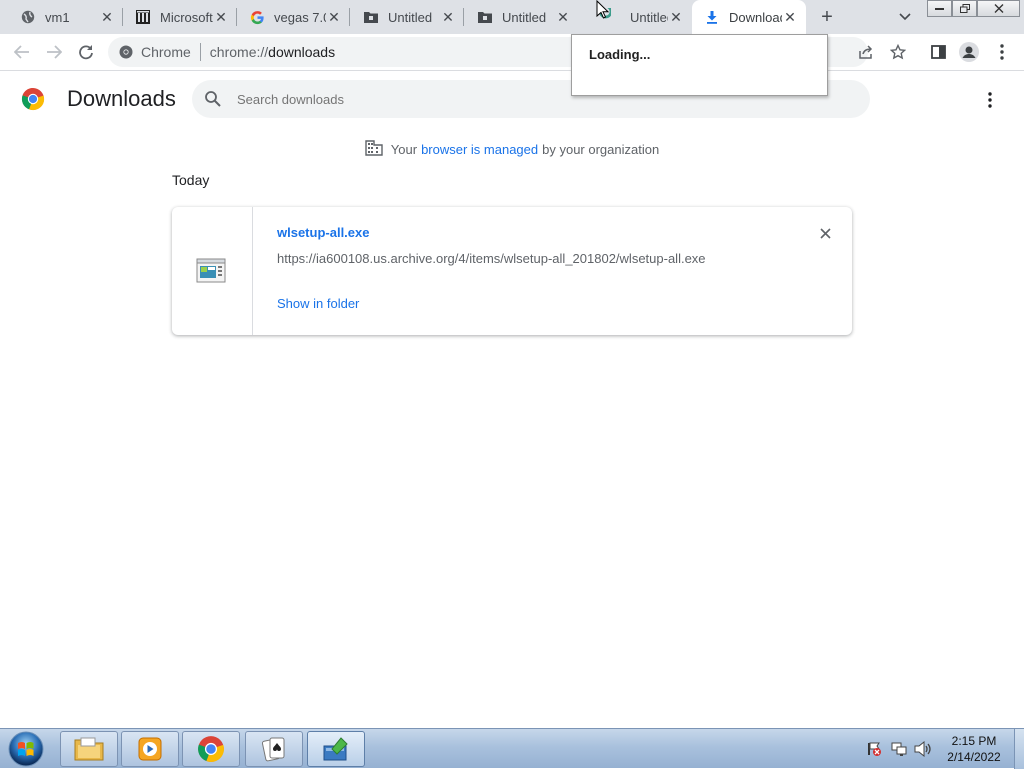 This screenshot has width=1024, height=773. Describe the element at coordinates (874, 749) in the screenshot. I see `action-center-icon` at that location.